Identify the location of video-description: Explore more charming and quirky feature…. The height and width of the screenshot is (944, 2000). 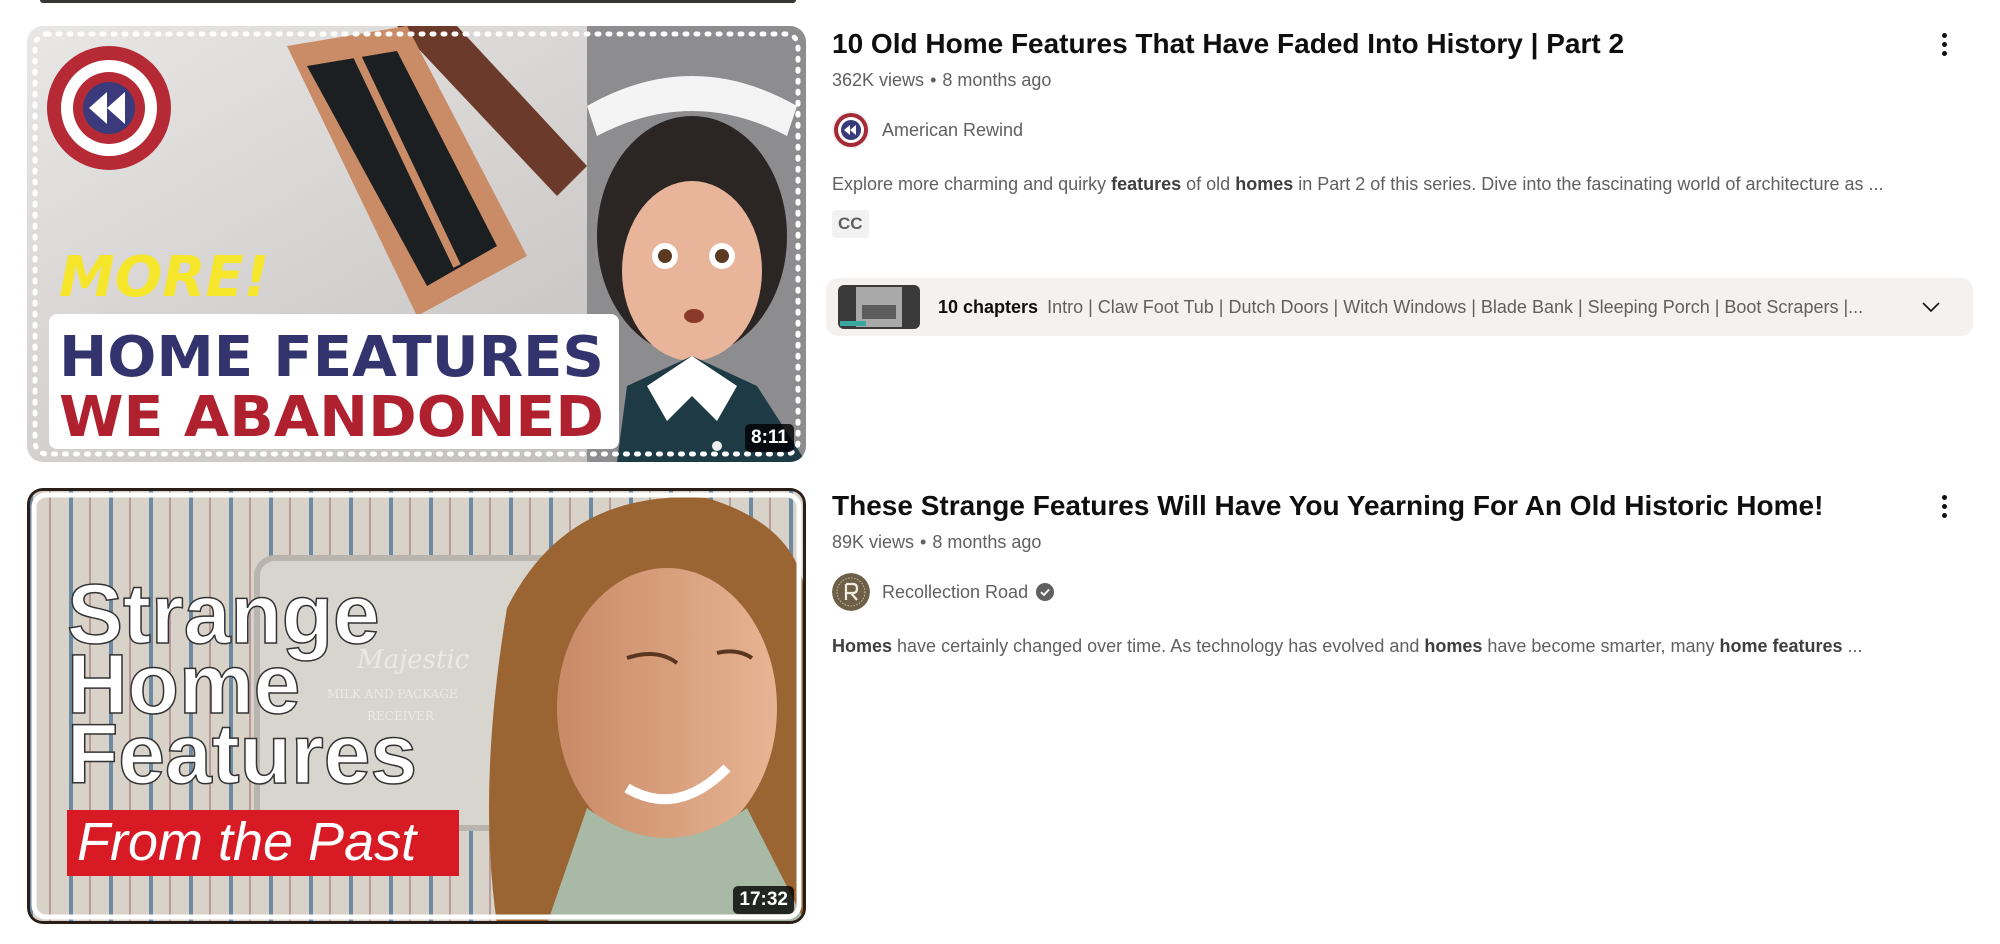
(1402, 184).